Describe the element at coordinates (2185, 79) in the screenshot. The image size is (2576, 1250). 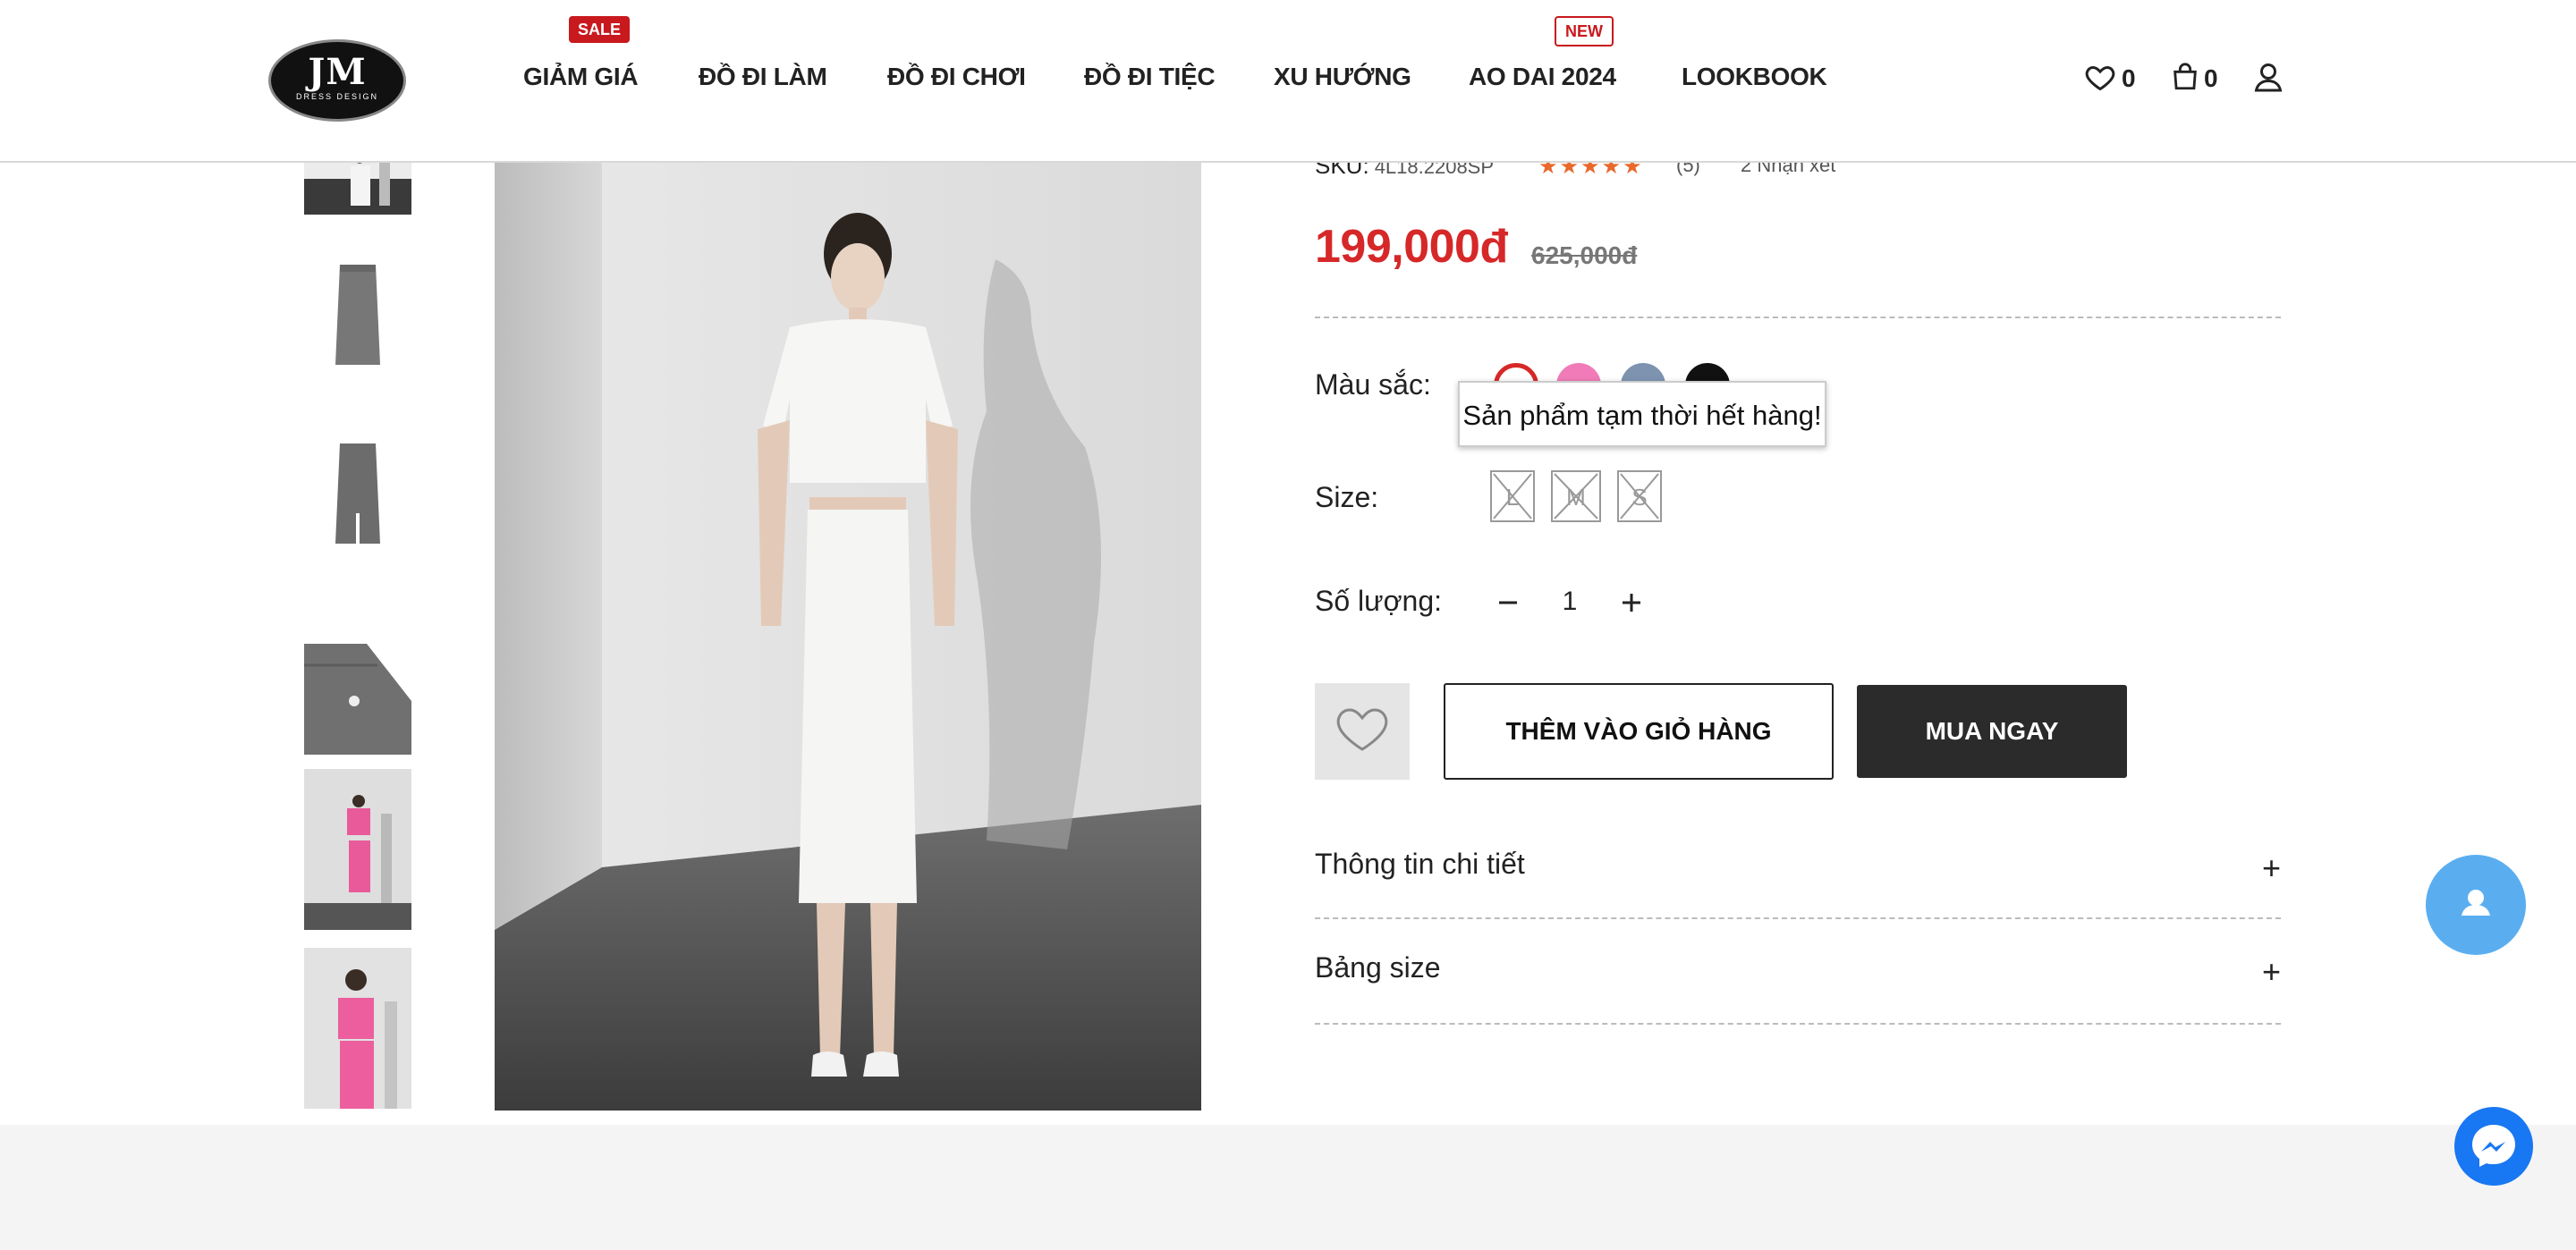
I see `bag-icon` at that location.